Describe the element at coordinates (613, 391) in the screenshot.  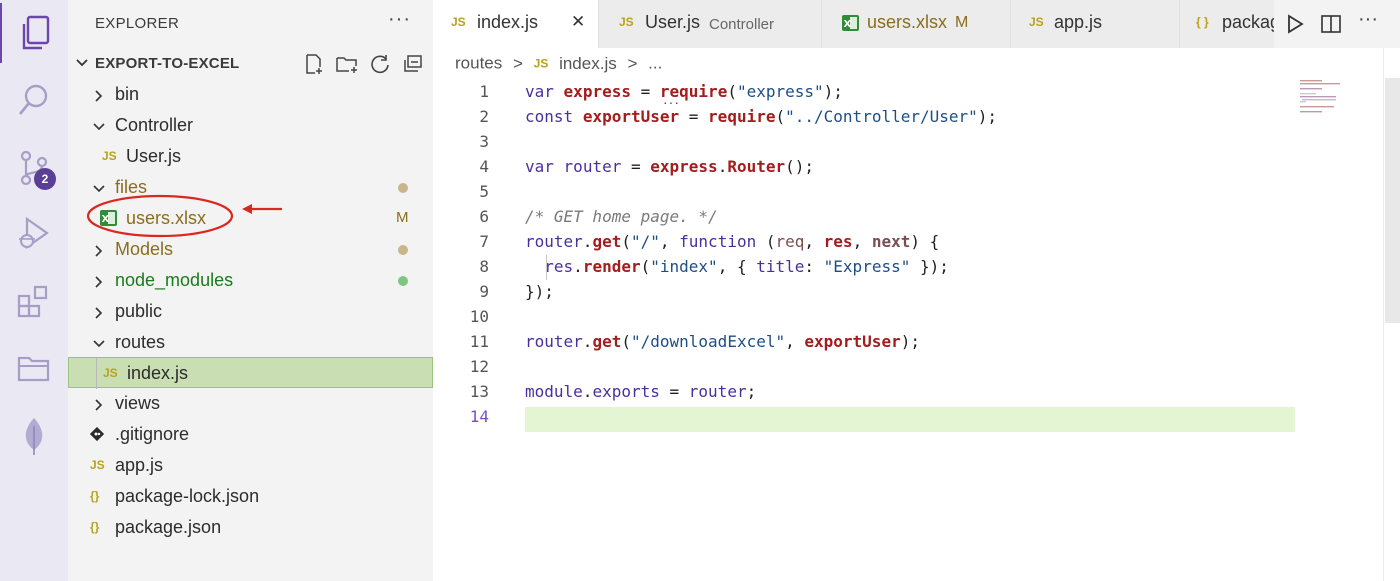
I see `code-line: 13 module.exports = router;` at that location.